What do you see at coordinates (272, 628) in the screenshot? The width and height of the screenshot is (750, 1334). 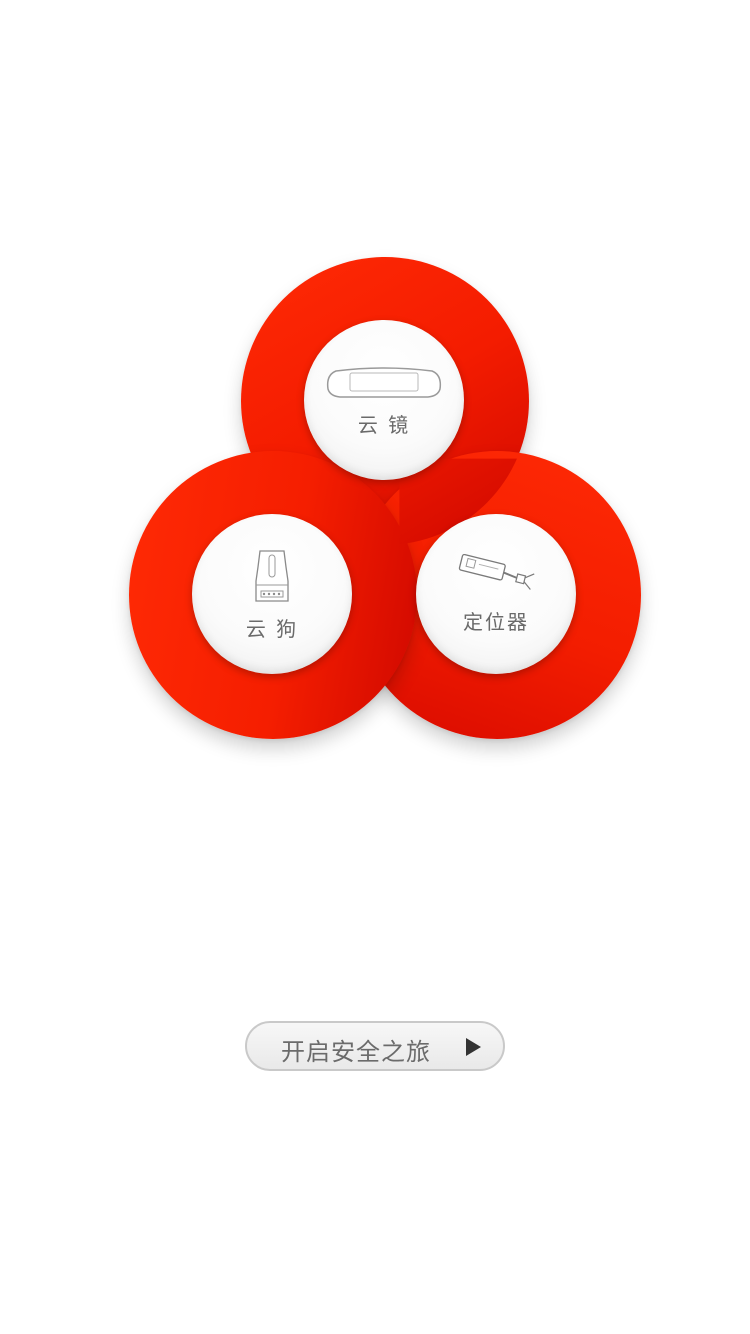 I see `device-label-dog: 云 狗` at bounding box center [272, 628].